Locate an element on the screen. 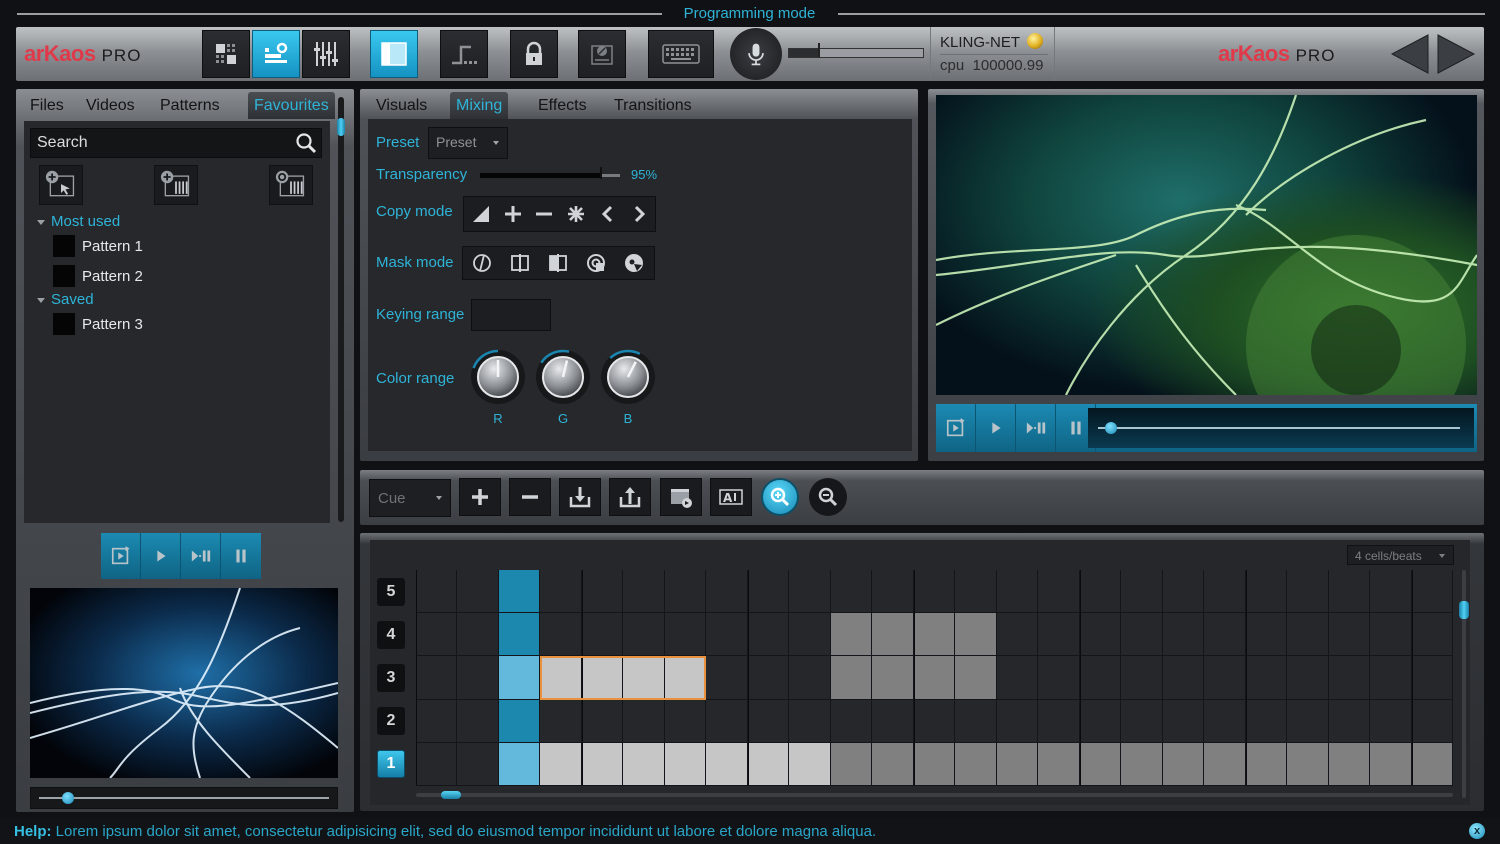  library-search-input: Search is located at coordinates (176, 143).